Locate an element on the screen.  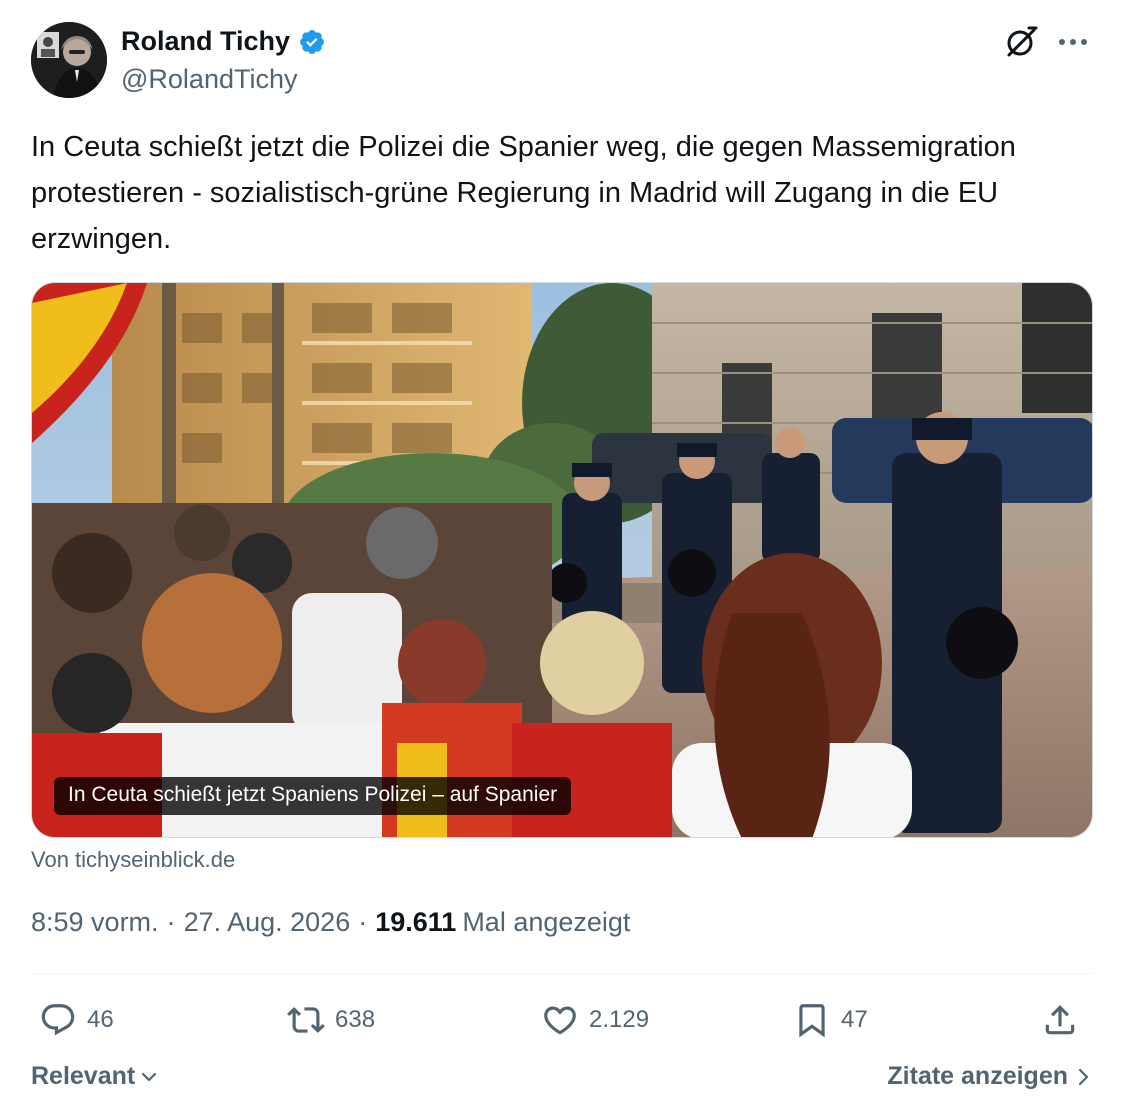
share-icon is located at coordinates (1060, 1020).